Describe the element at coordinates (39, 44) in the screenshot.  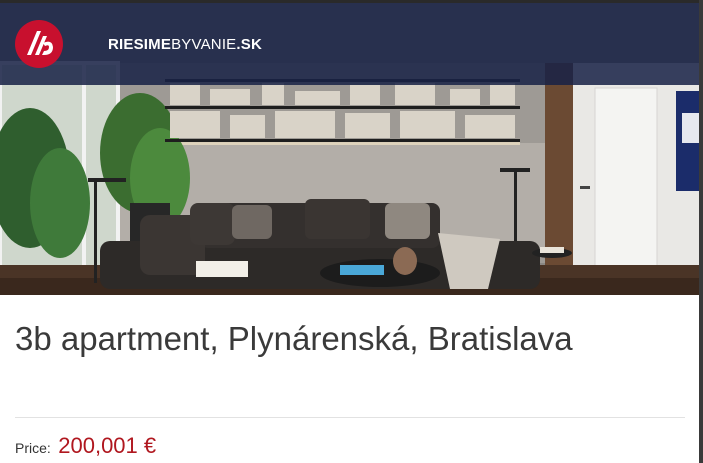
I see `site-logo-icon` at that location.